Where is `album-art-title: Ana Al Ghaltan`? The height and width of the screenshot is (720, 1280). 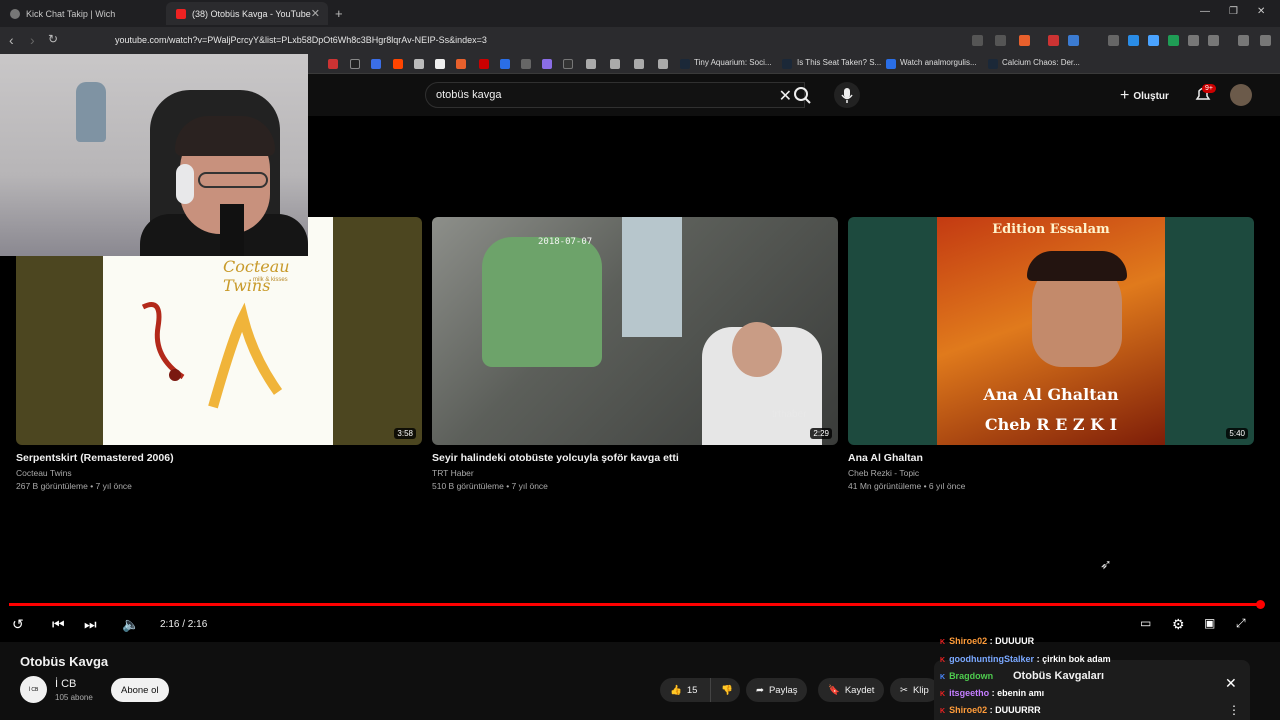
album-art-title: Ana Al Ghaltan is located at coordinates (1051, 394).